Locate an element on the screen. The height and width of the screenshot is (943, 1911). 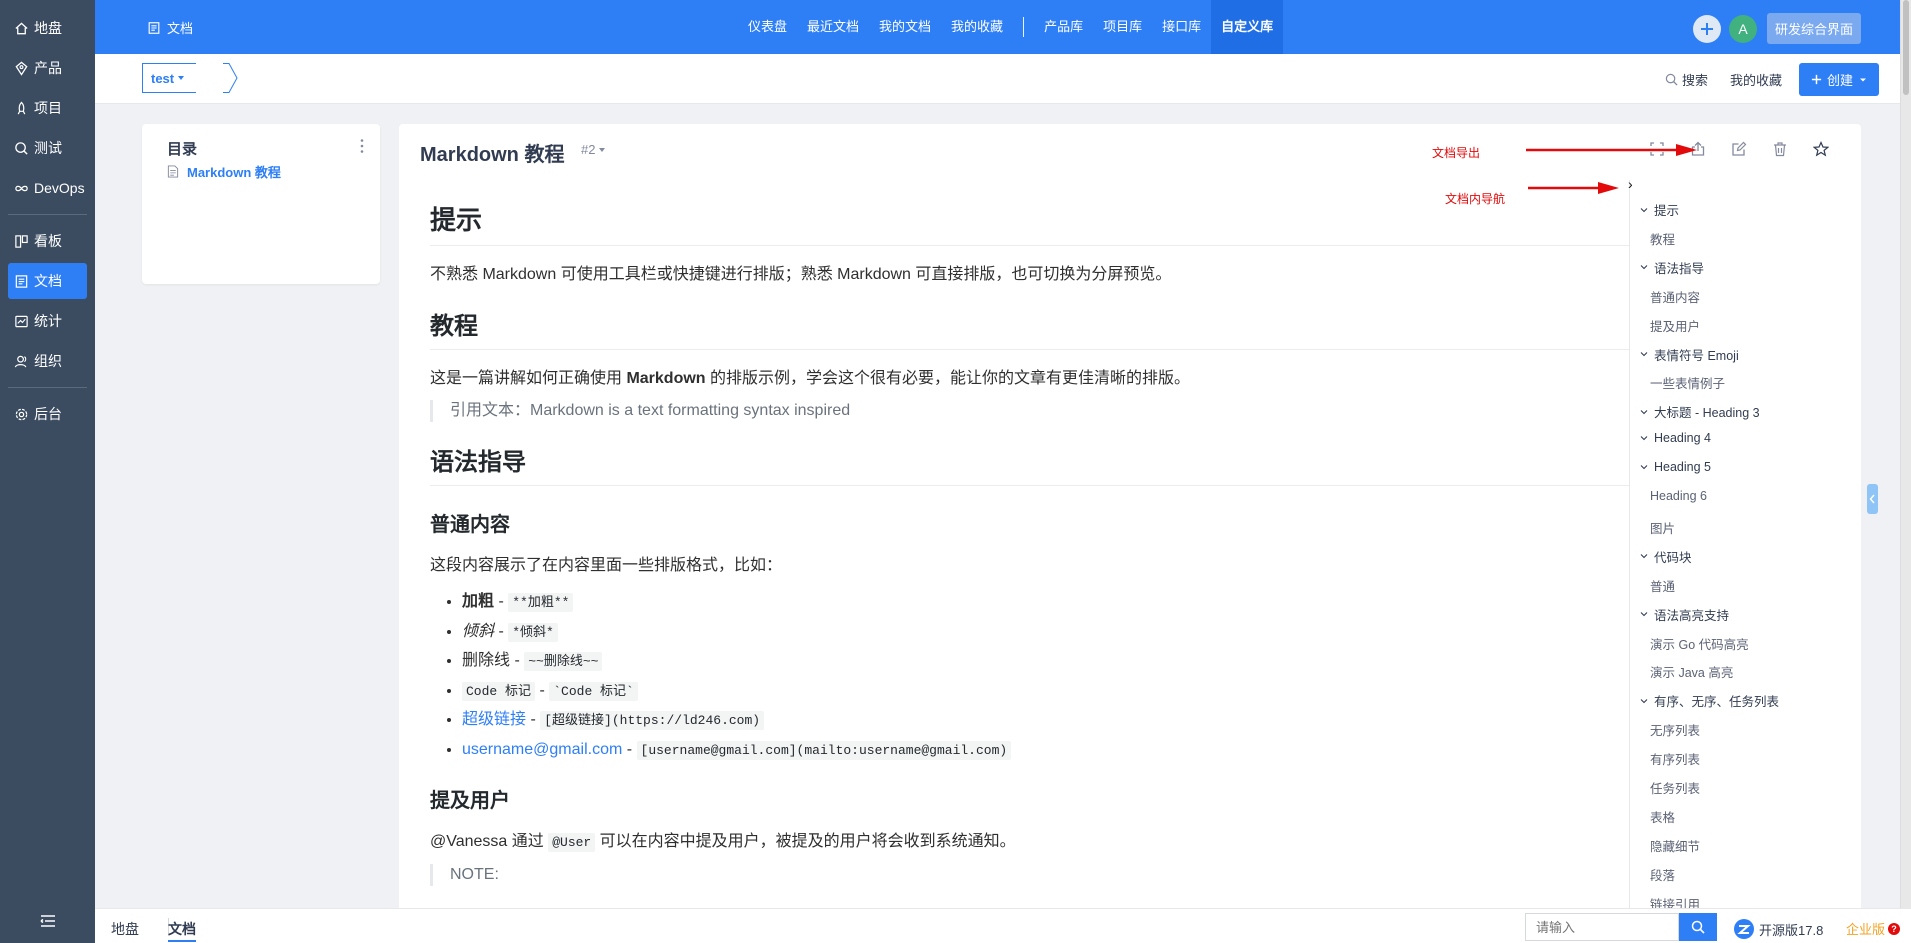
sidebar-item-project: 项目 is located at coordinates (47, 108).